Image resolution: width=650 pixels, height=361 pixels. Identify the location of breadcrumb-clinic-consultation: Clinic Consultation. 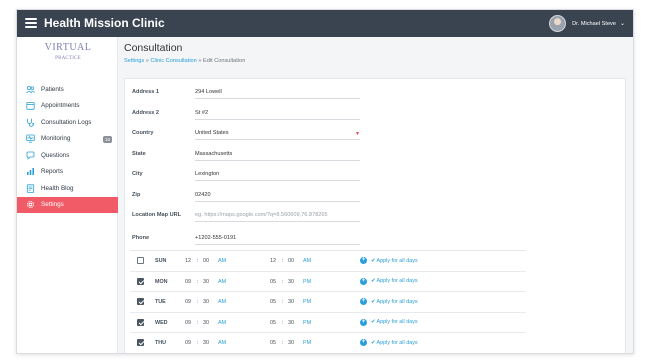
(173, 61).